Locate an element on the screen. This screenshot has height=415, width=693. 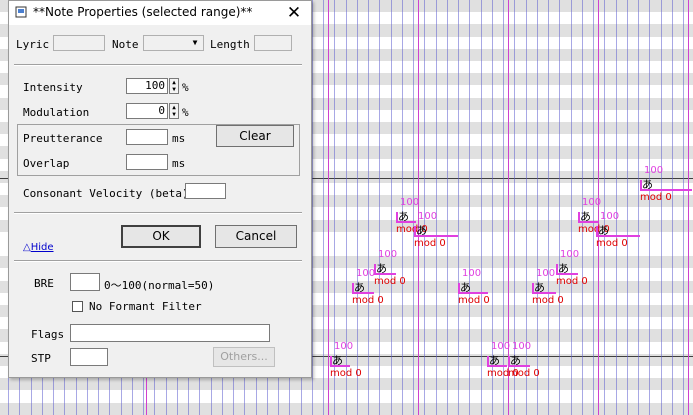
clear-button: Clear is located at coordinates (255, 136).